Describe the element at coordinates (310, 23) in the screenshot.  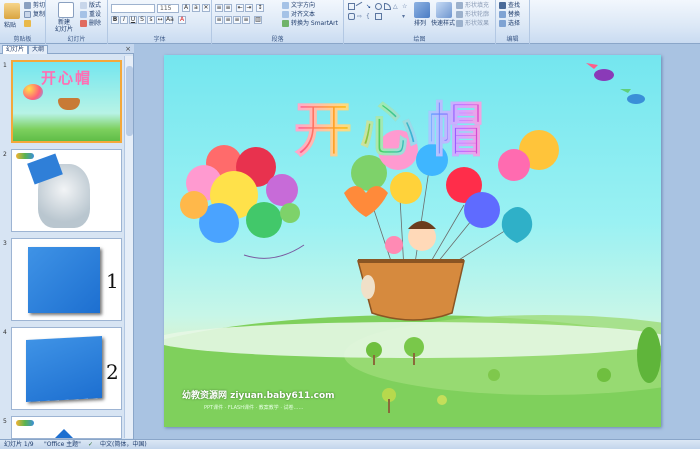
I see `smartart-button: 转换为 SmartArt` at that location.